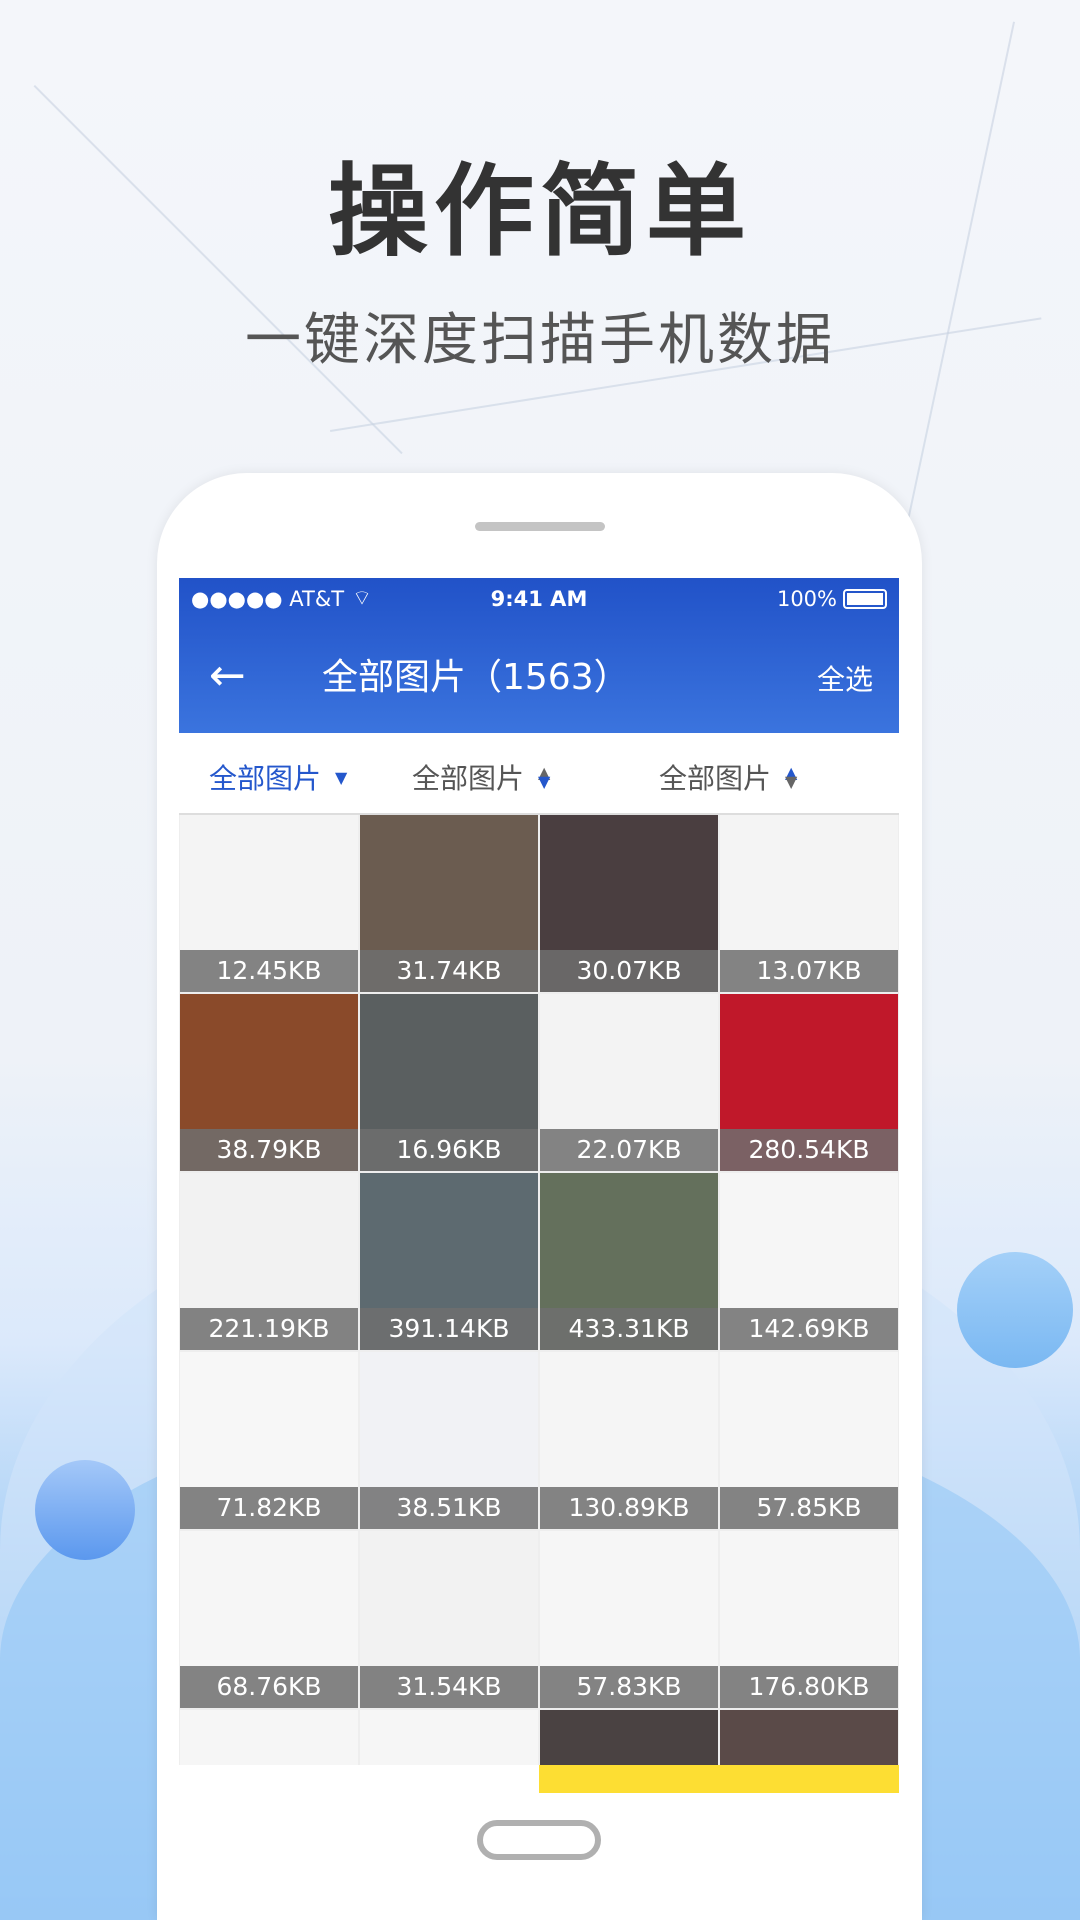  I want to click on promo-subtitle: 一键深度扫描手机数据, so click(540, 340).